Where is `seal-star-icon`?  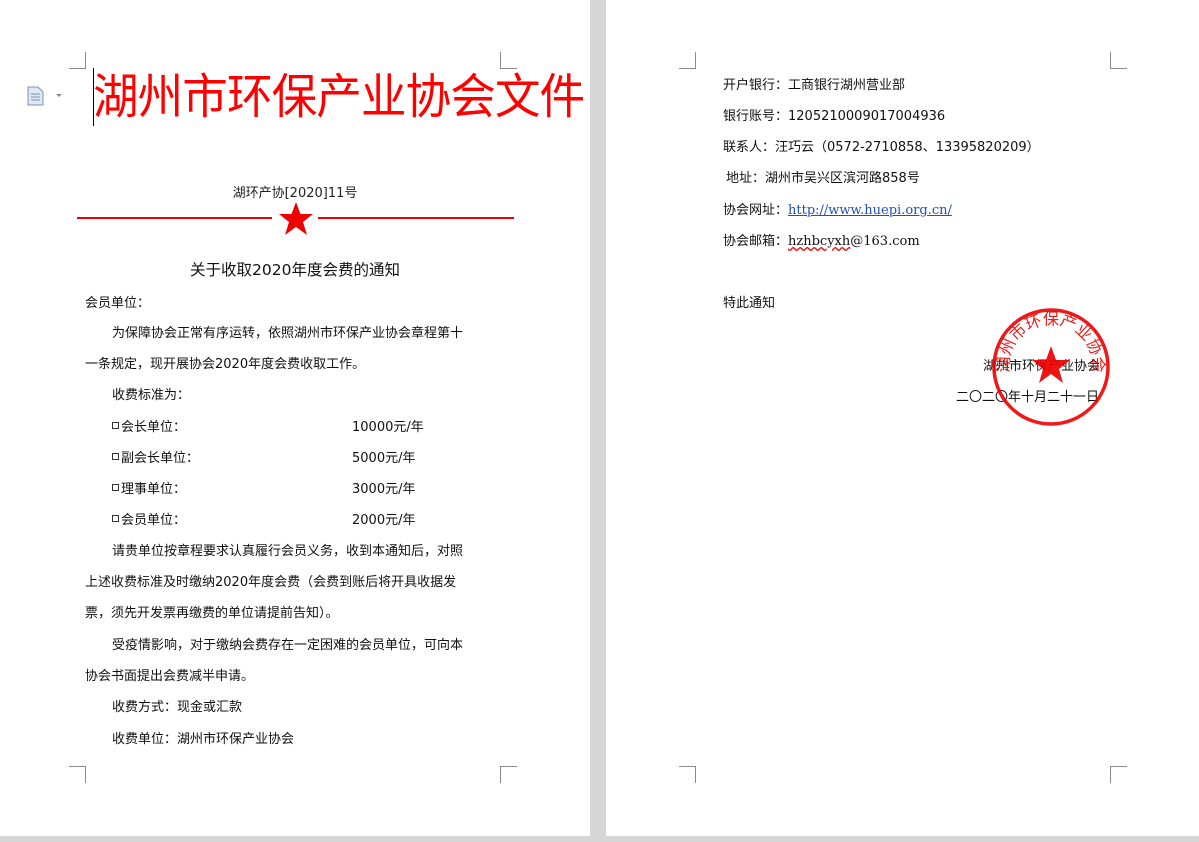 seal-star-icon is located at coordinates (1051, 364).